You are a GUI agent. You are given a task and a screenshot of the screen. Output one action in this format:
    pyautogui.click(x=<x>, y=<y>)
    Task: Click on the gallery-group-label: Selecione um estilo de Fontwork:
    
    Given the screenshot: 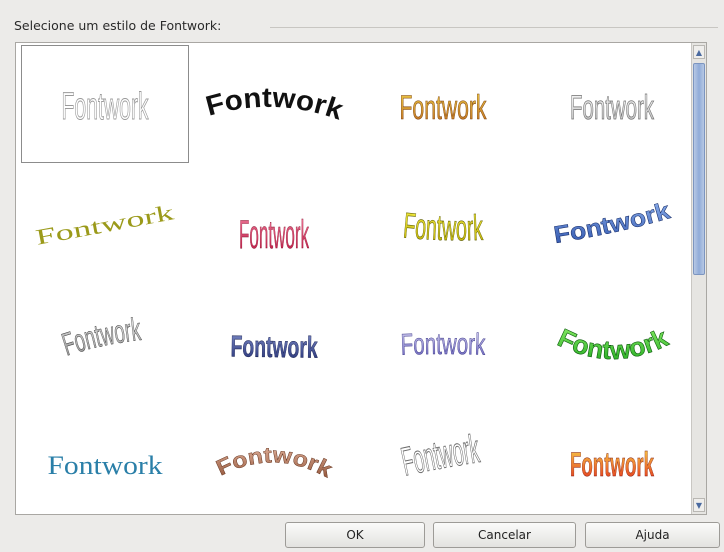 What is the action you would take?
    pyautogui.click(x=121, y=25)
    